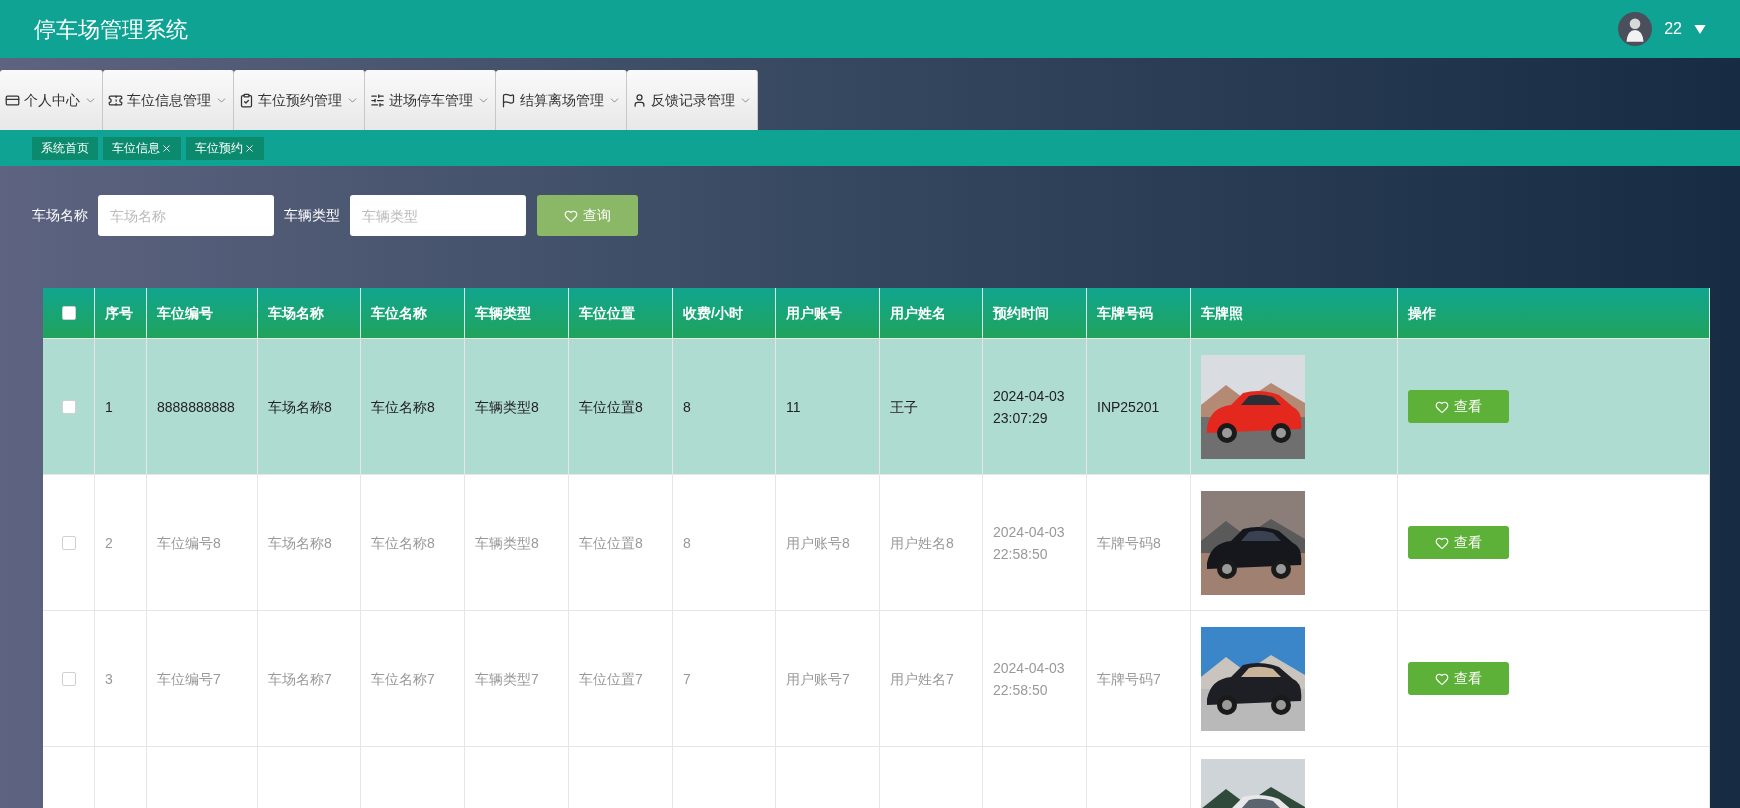 The width and height of the screenshot is (1740, 808). Describe the element at coordinates (196, 407) in the screenshot. I see `table-cell-text: 8888888888` at that location.